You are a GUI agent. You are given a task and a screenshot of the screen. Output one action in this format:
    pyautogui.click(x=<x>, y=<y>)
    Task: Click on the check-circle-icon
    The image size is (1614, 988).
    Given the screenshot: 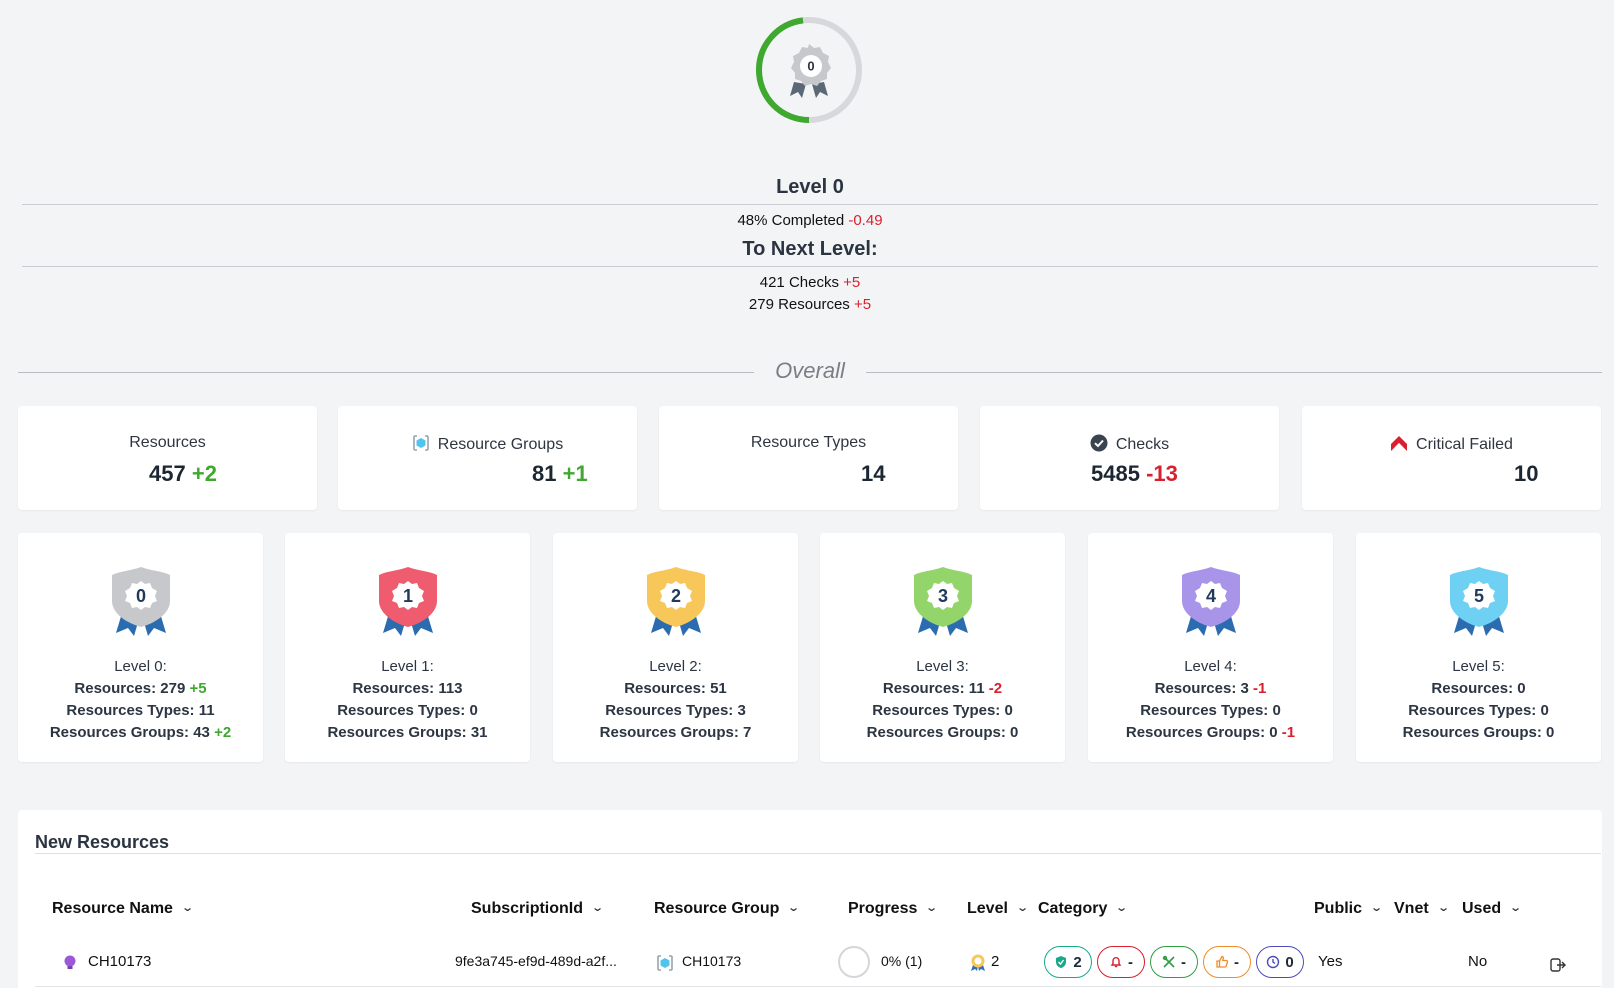 What is the action you would take?
    pyautogui.click(x=1099, y=443)
    